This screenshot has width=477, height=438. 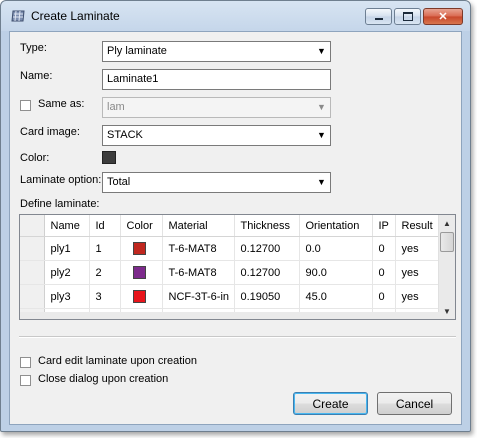 I want to click on card-image-select: STACK ▼, so click(x=216, y=135).